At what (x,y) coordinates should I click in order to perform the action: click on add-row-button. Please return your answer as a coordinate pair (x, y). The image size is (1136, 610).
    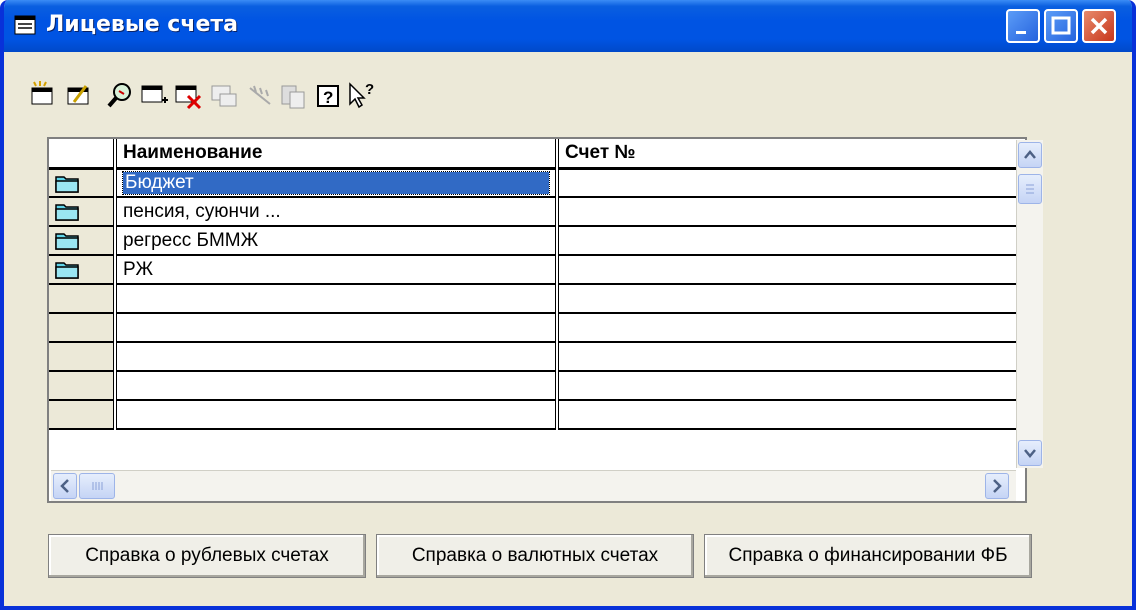
    Looking at the image, I should click on (155, 95).